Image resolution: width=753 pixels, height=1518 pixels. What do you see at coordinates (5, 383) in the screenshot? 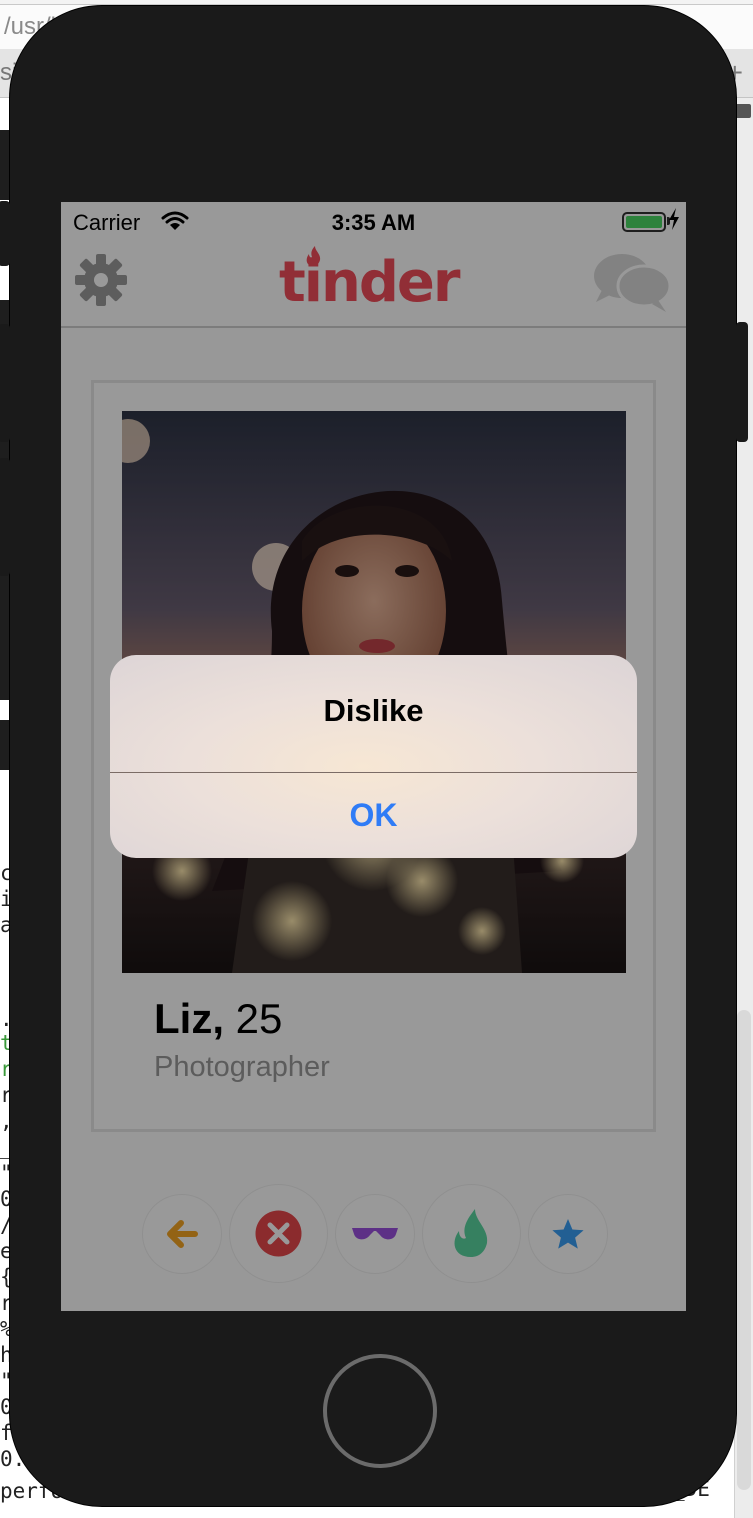
I see `volume-up-button` at bounding box center [5, 383].